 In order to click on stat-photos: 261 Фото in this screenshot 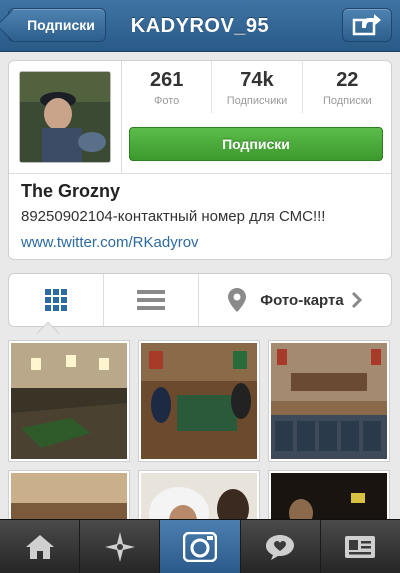, I will do `click(167, 87)`.